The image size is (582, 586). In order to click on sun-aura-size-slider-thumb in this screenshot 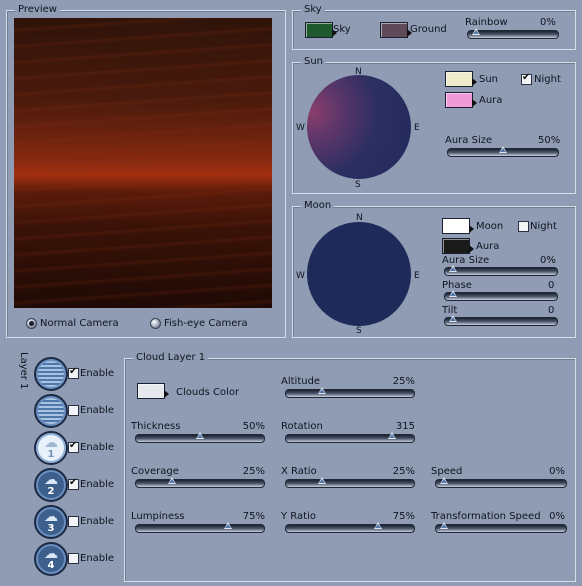, I will do `click(503, 149)`.